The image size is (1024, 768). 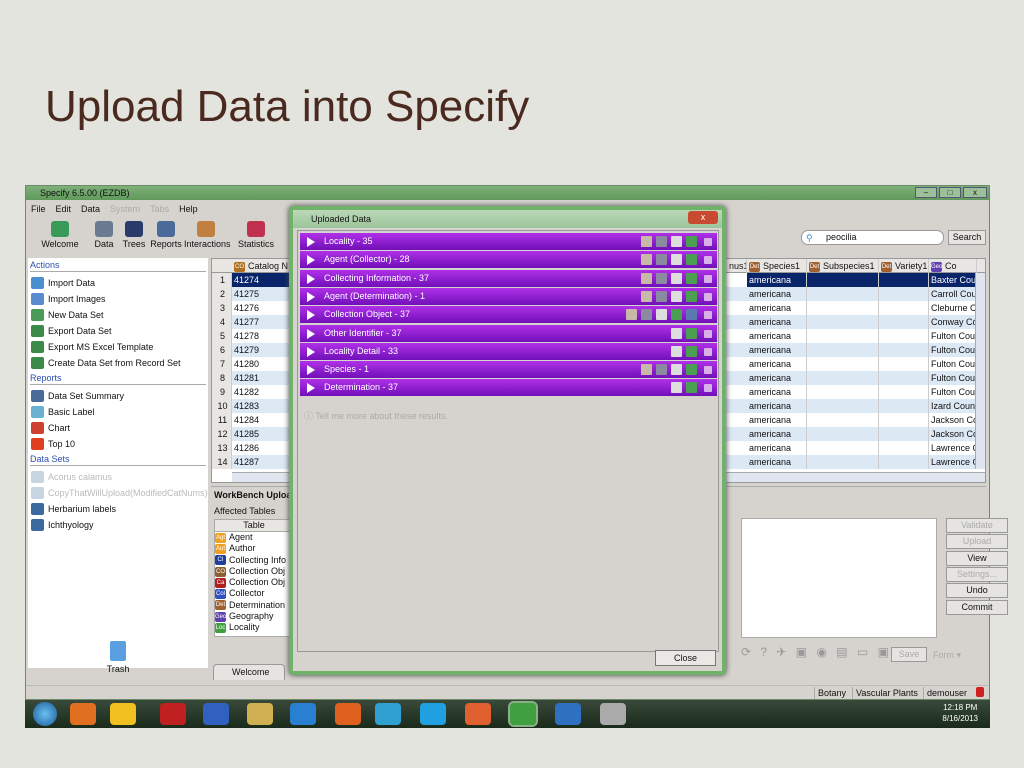 I want to click on view-button: View, so click(x=977, y=558).